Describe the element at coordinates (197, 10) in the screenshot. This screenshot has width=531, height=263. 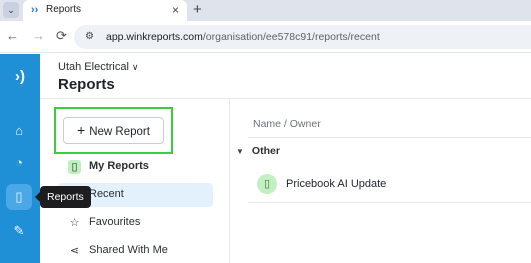
I see `new-tab-button: +` at that location.